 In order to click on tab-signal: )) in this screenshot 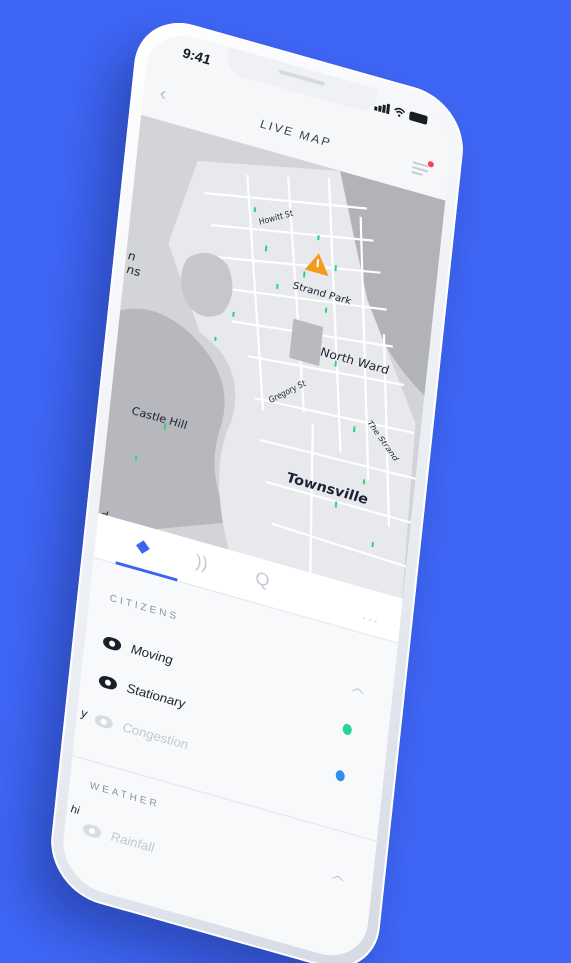, I will do `click(202, 563)`.